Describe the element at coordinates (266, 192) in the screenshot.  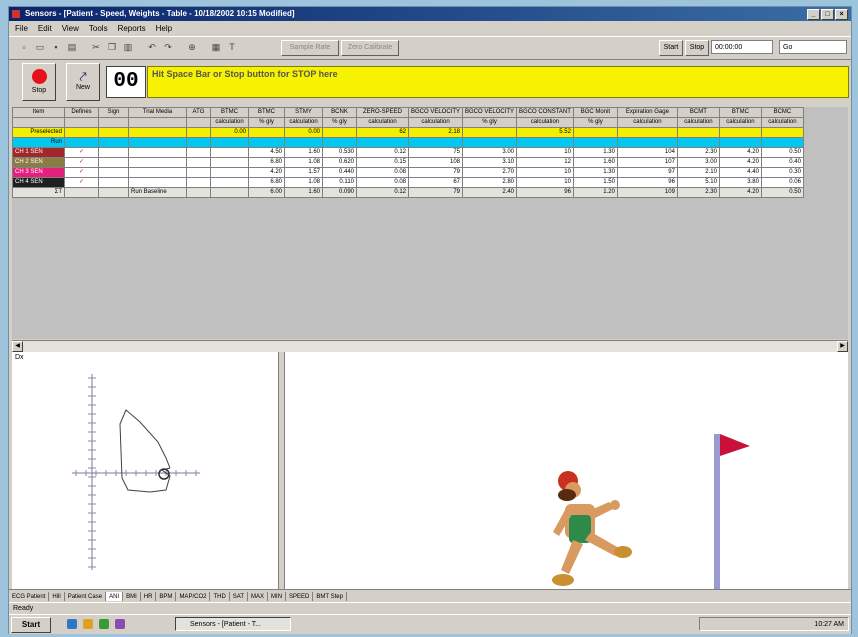
I see `grid-cell: 6.00` at that location.